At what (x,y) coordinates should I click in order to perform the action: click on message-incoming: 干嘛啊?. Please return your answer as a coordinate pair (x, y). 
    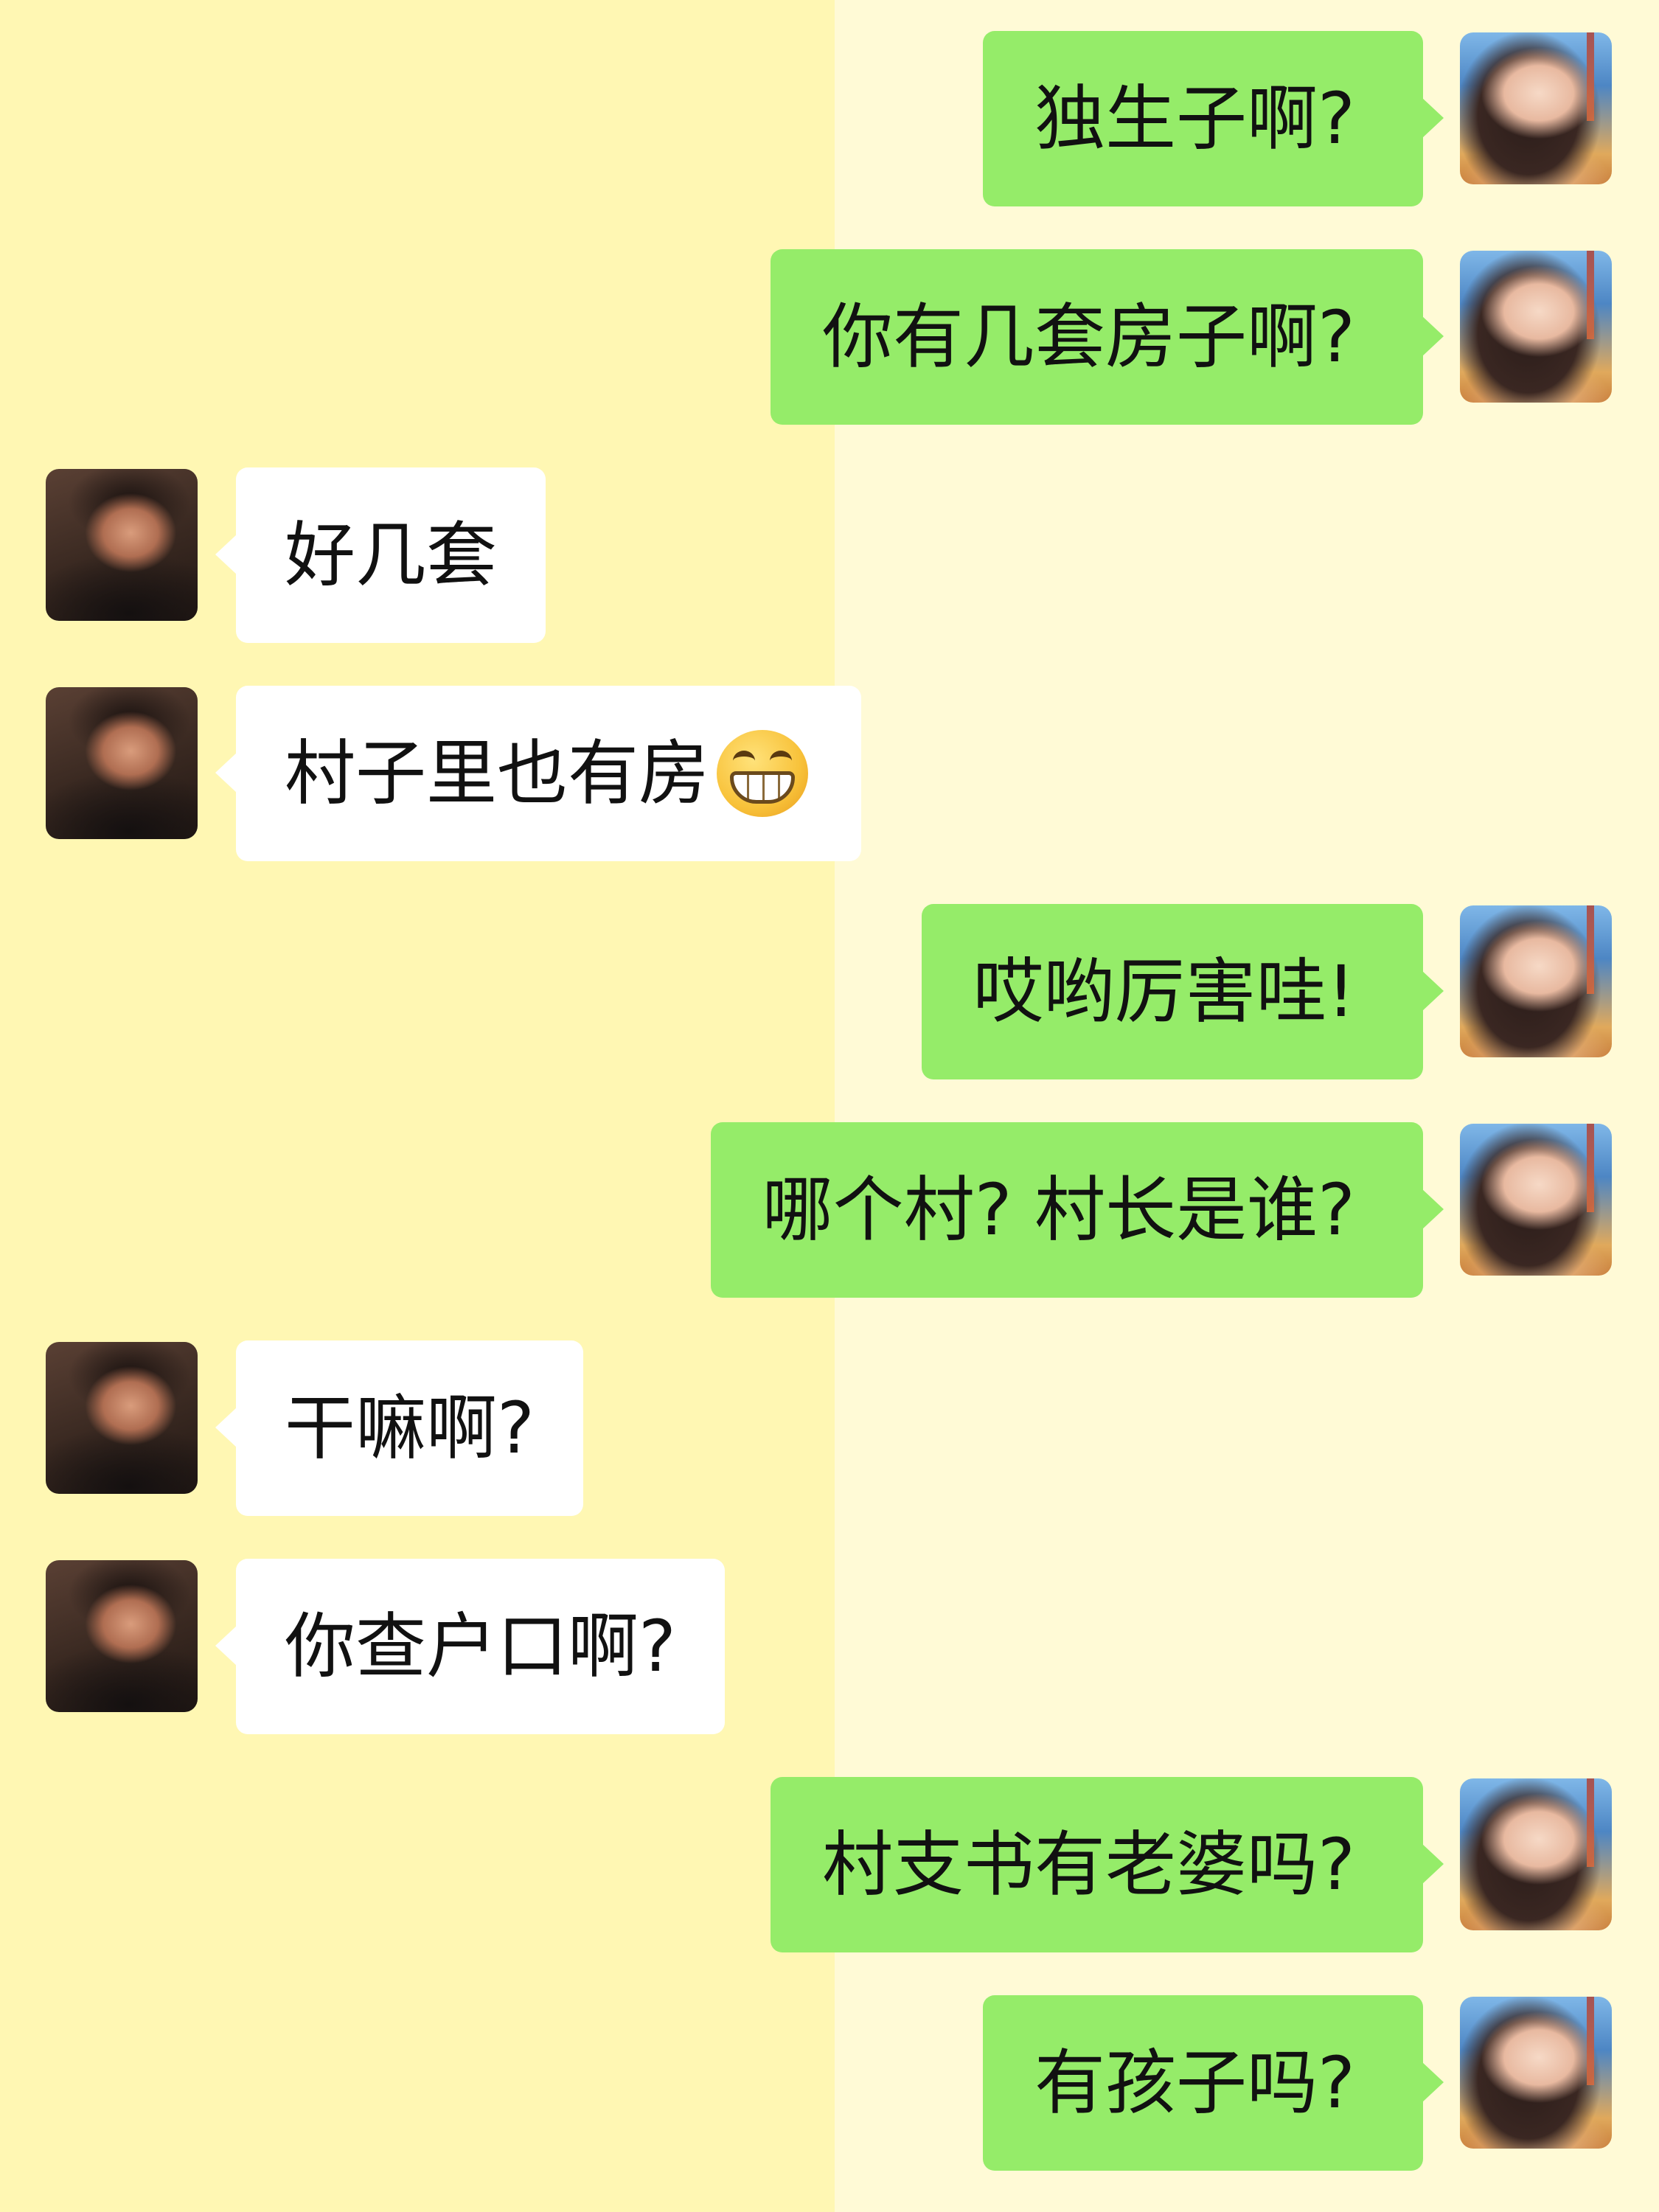
    Looking at the image, I should click on (829, 1428).